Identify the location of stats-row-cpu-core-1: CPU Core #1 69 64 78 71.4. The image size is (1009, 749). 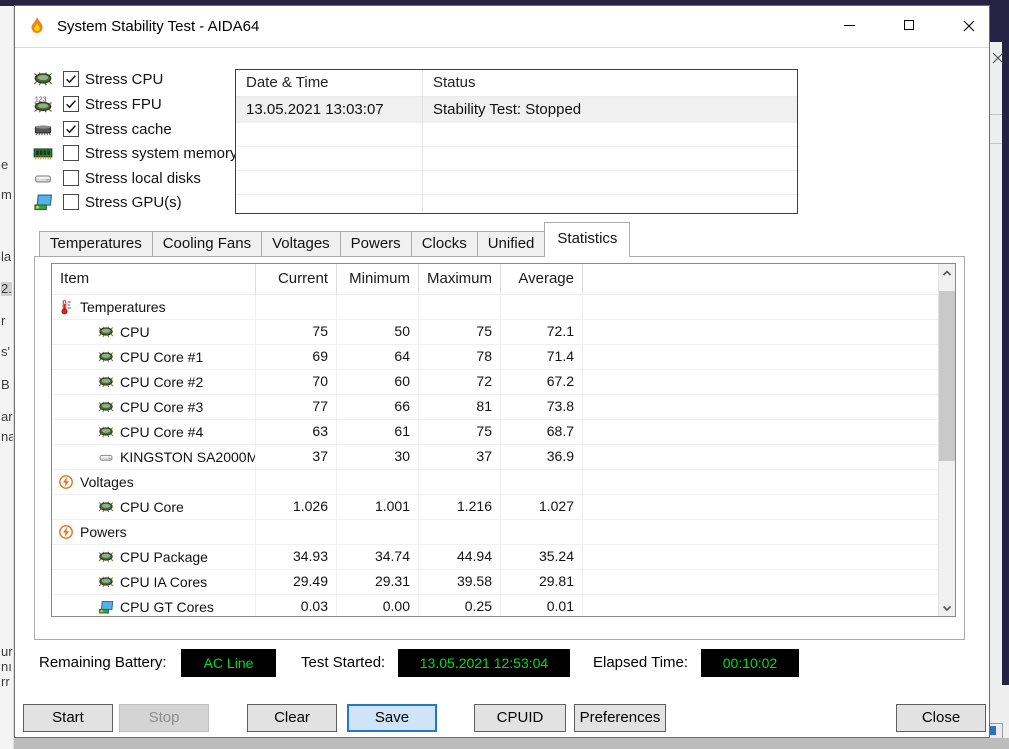
(495, 357).